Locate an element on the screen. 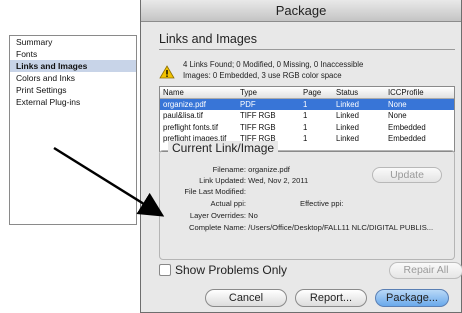  cell-type: PDF is located at coordinates (248, 104).